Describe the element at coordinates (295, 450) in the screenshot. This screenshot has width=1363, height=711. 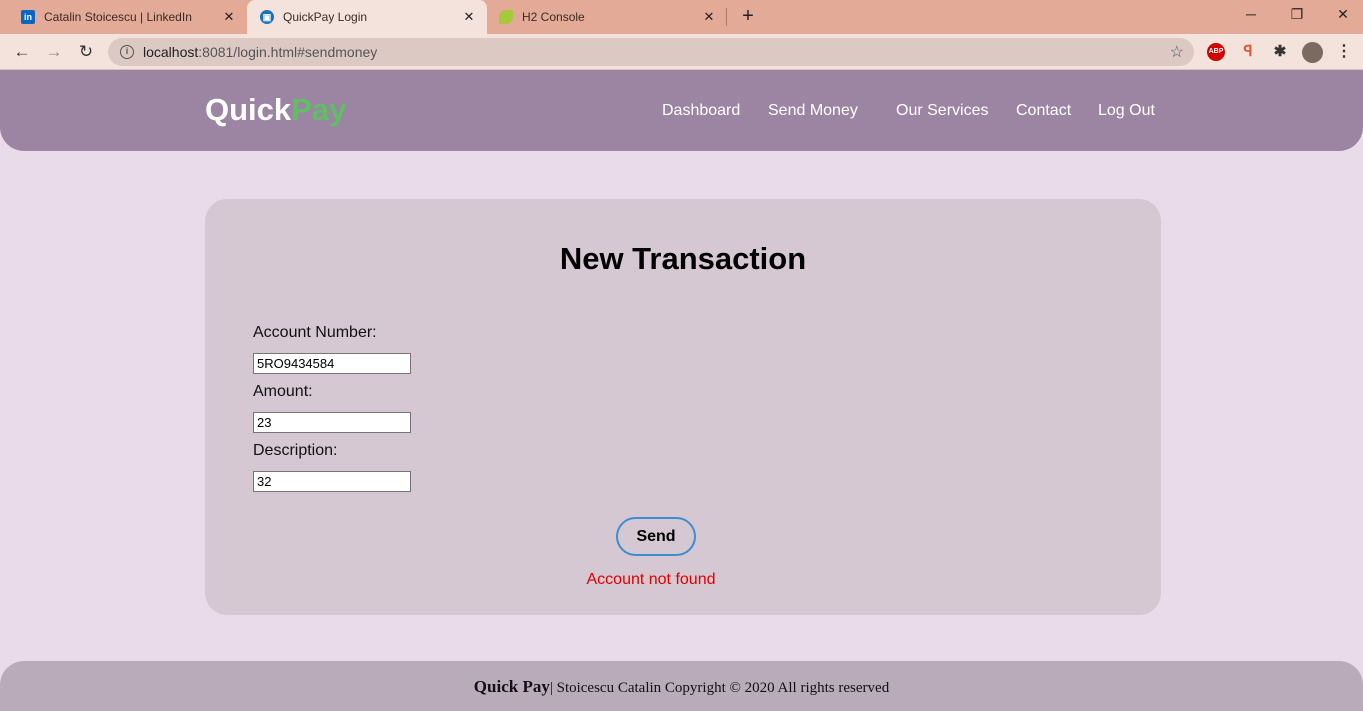
I see `description-label: Description:` at that location.